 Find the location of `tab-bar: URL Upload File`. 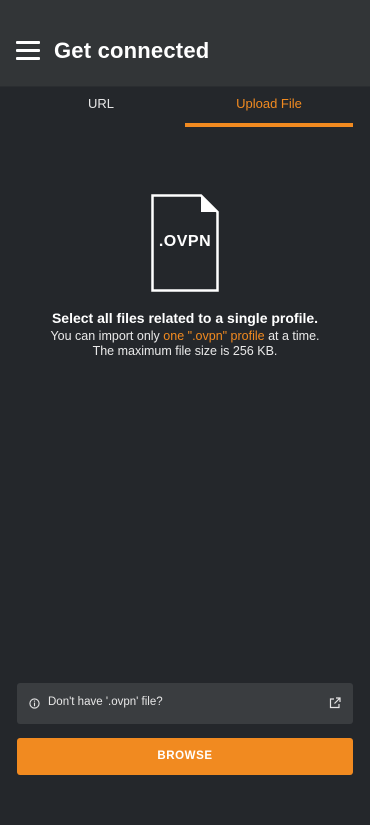

tab-bar: URL Upload File is located at coordinates (185, 107).